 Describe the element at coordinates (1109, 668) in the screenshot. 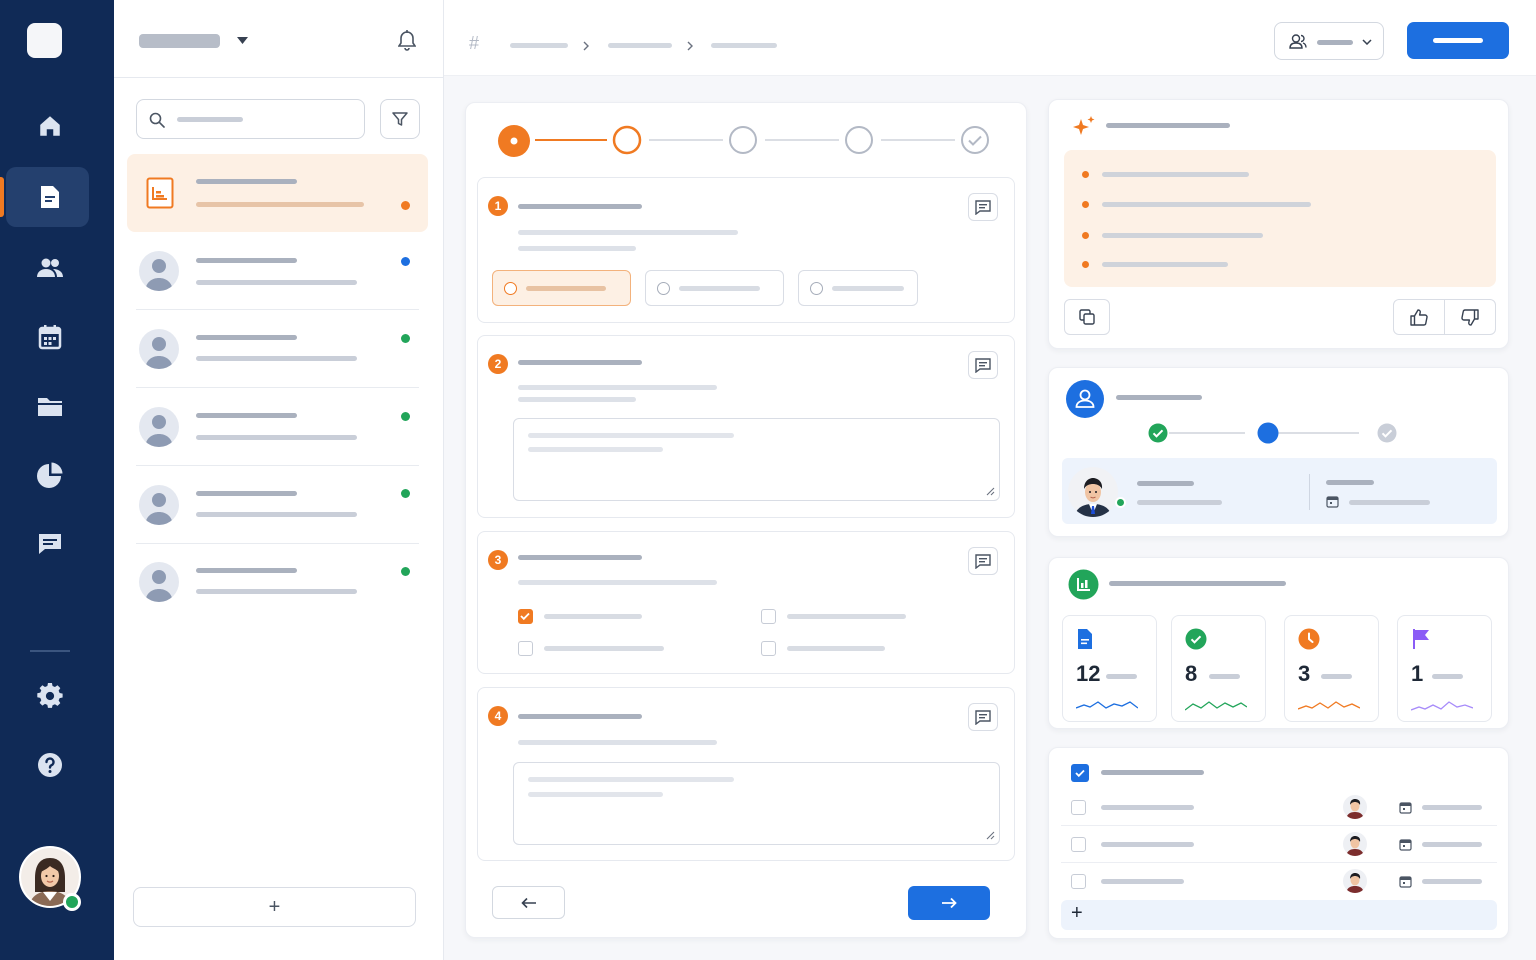

I see `stat-tile-documents: 12` at that location.